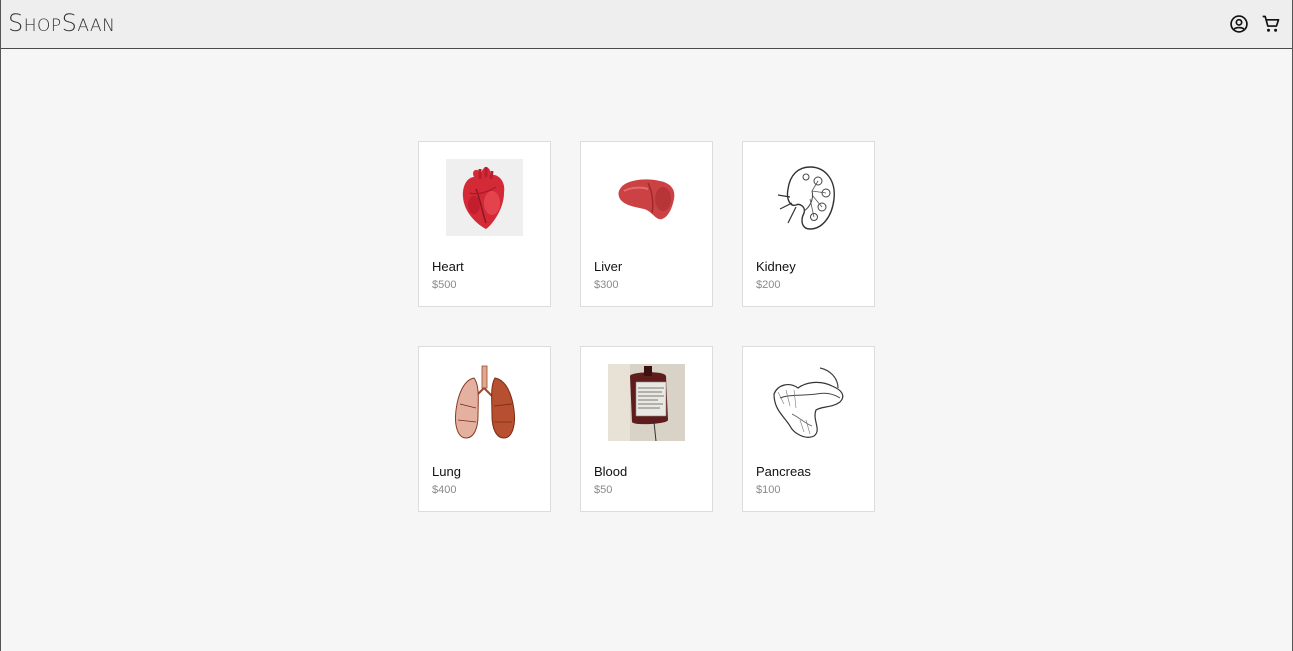 This screenshot has height=651, width=1293. What do you see at coordinates (768, 490) in the screenshot?
I see `product-price: $100` at bounding box center [768, 490].